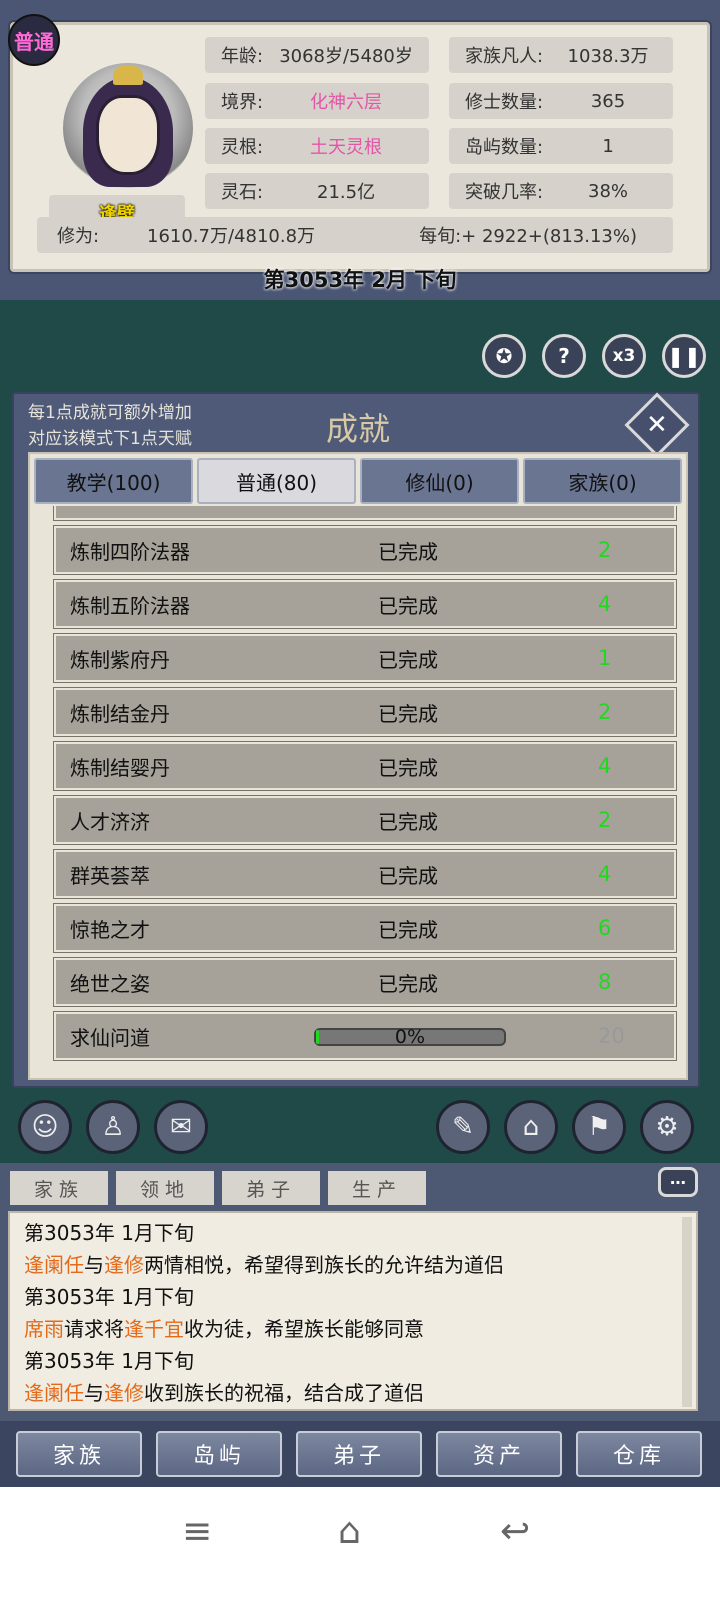 The image size is (720, 1600). Describe the element at coordinates (528, 236) in the screenshot. I see `per-period-gain: 每旬:+ 2922+(813.13%)` at that location.